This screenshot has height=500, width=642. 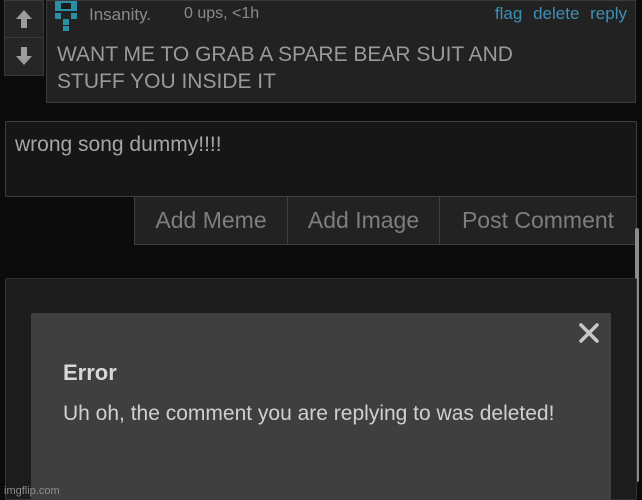 I want to click on downvote-button, so click(x=24, y=56).